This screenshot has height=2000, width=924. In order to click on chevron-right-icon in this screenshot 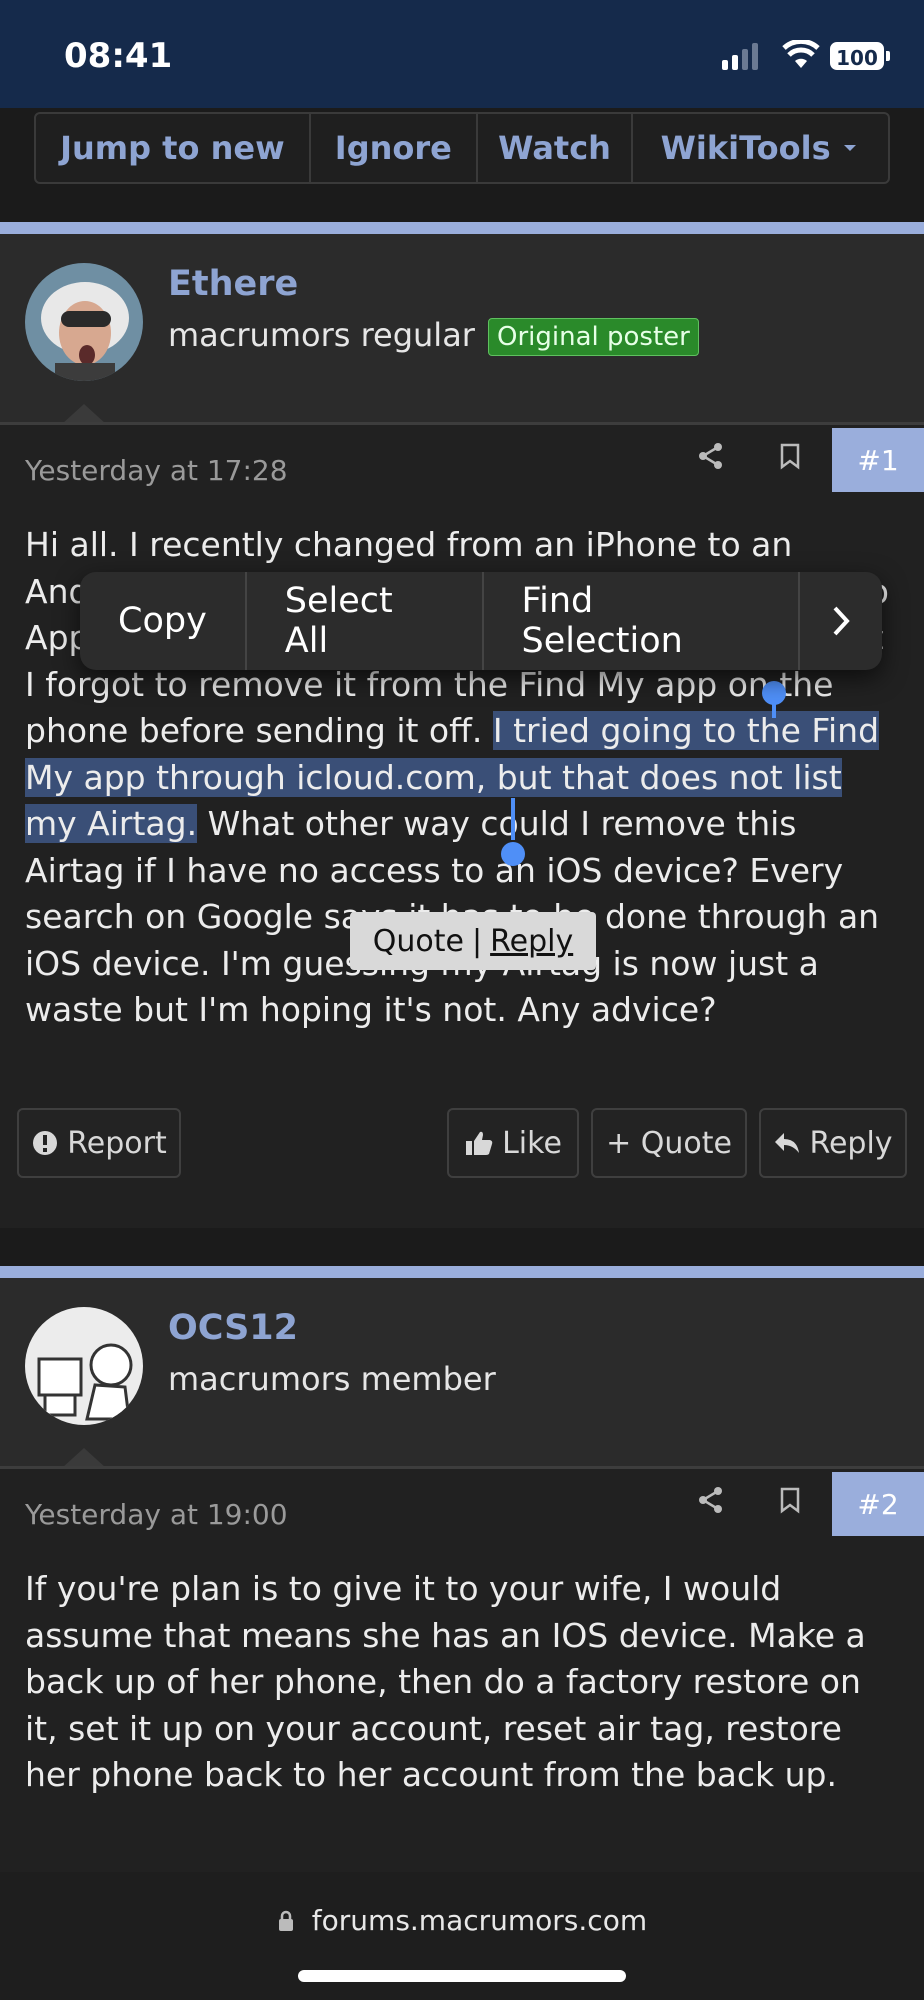, I will do `click(841, 621)`.